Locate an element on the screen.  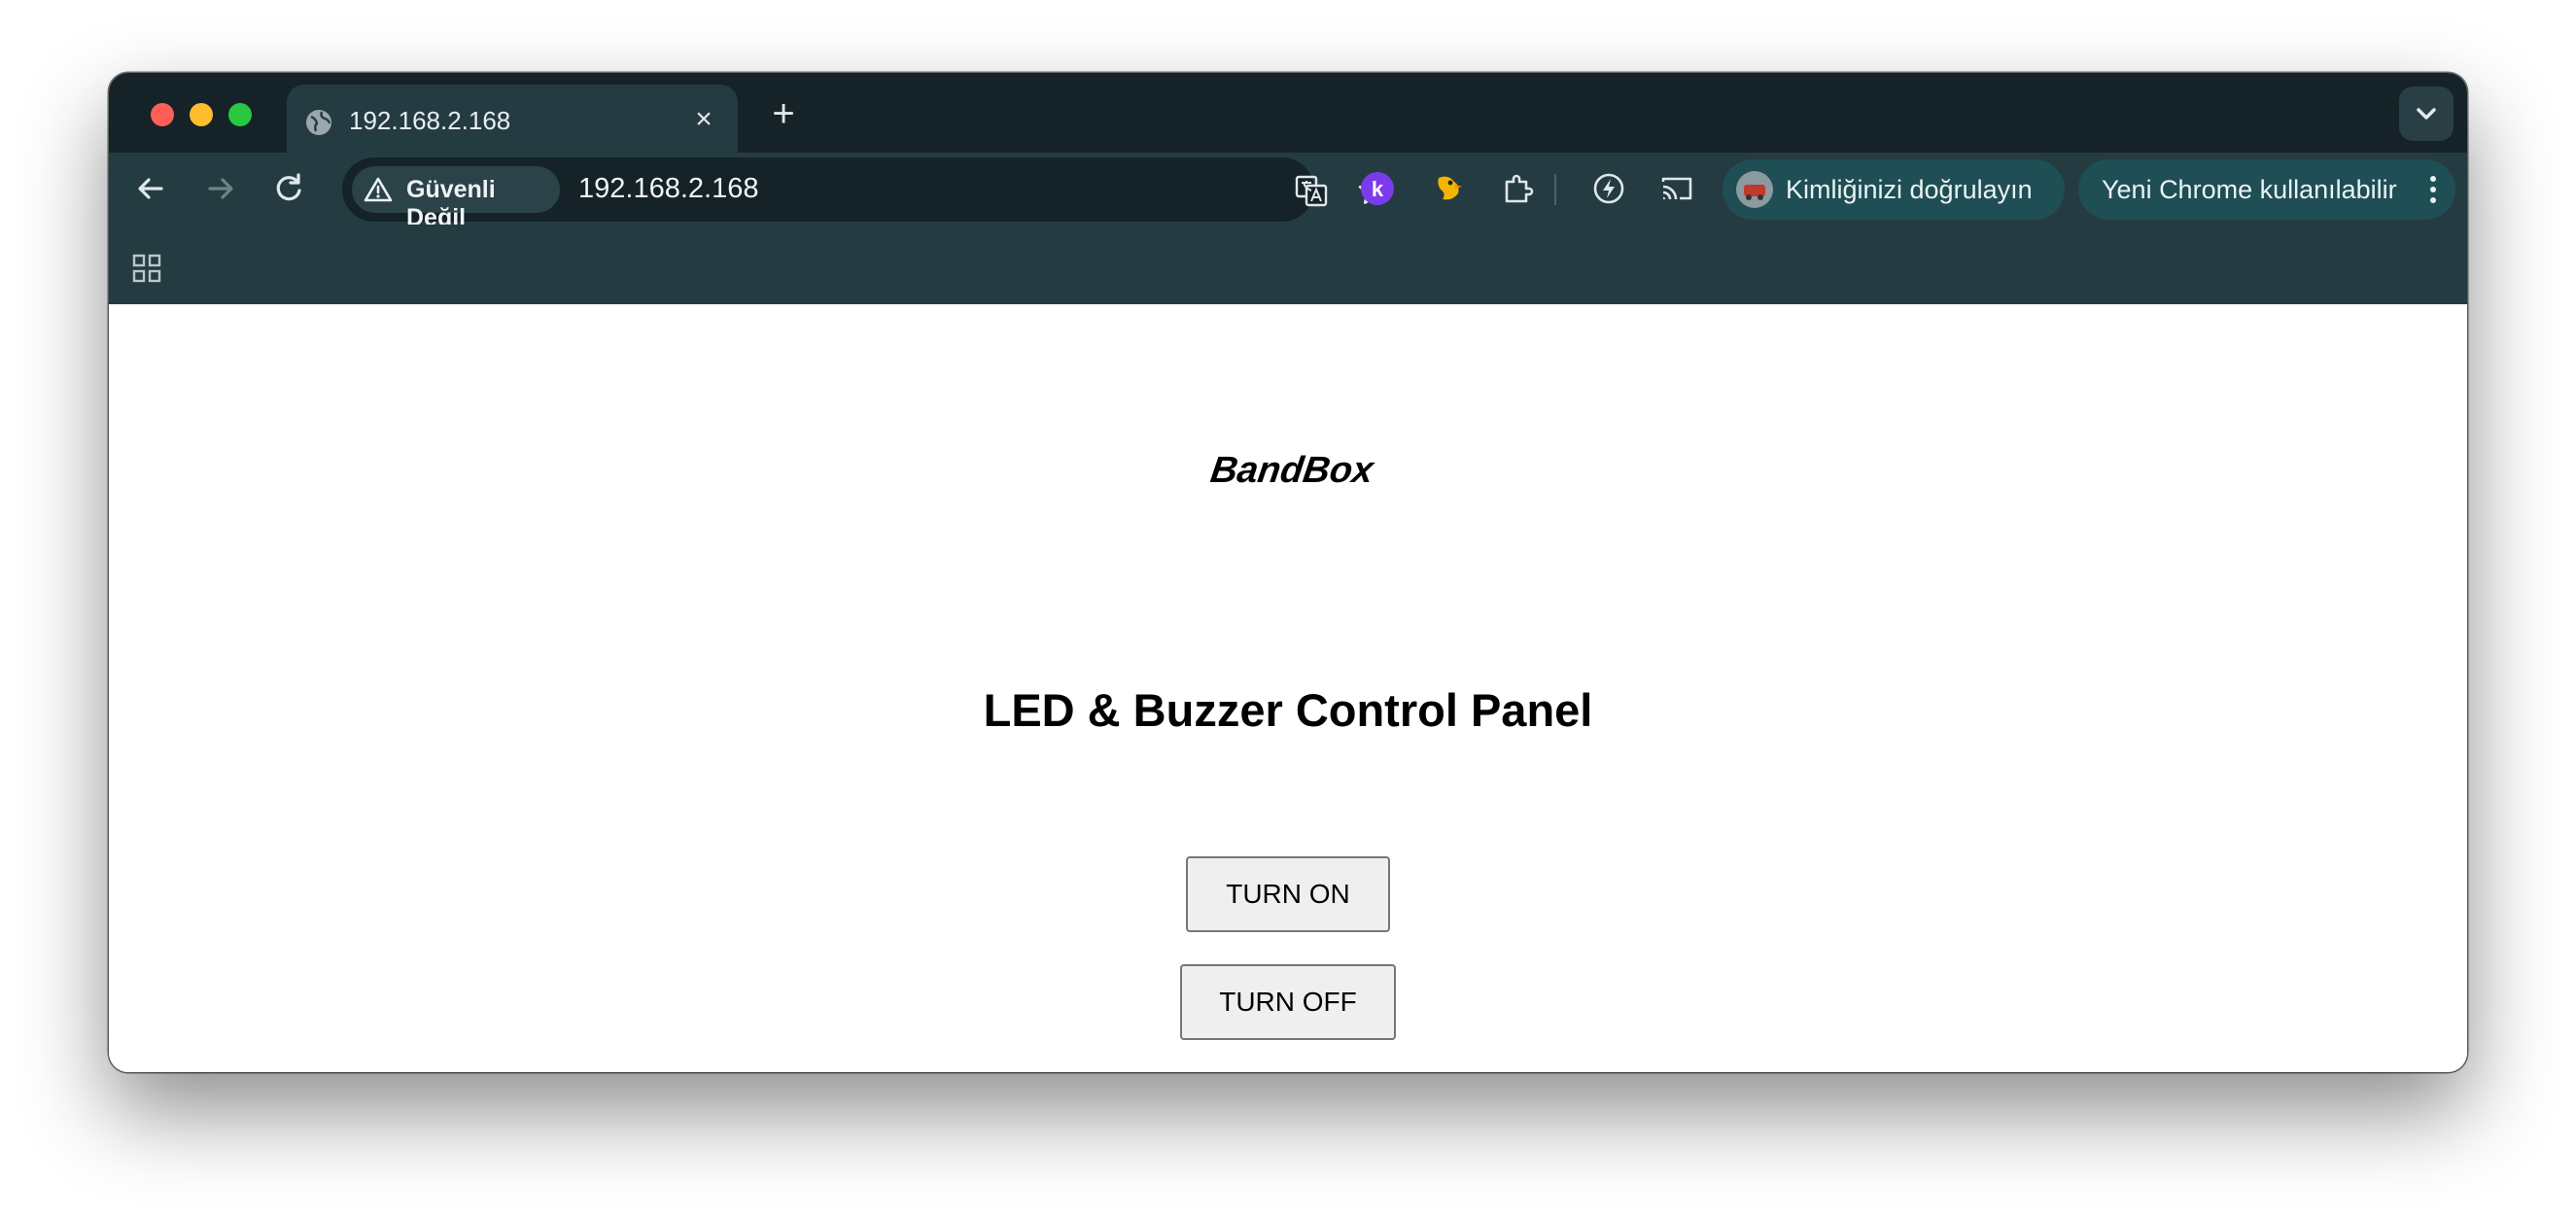
turn-off-button: TURN OFF is located at coordinates (1288, 1002).